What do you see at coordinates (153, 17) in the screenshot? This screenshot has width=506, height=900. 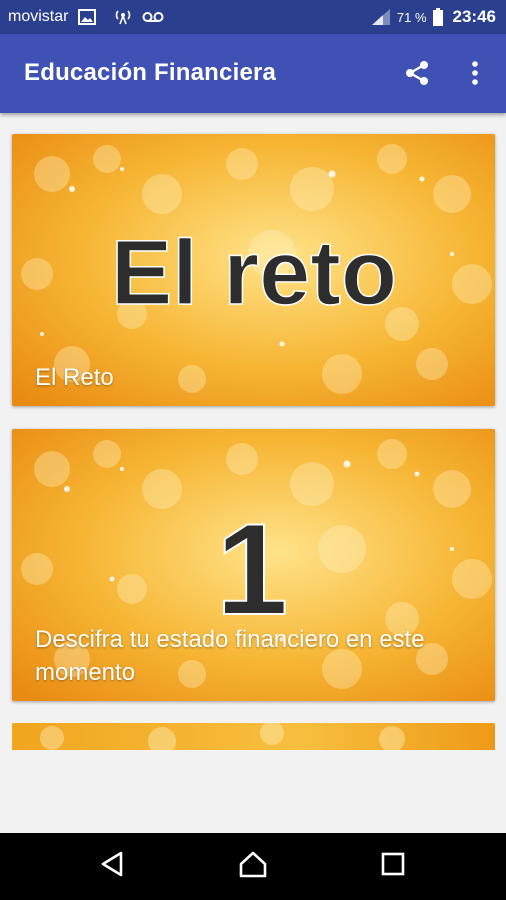 I see `voicemail-icon` at bounding box center [153, 17].